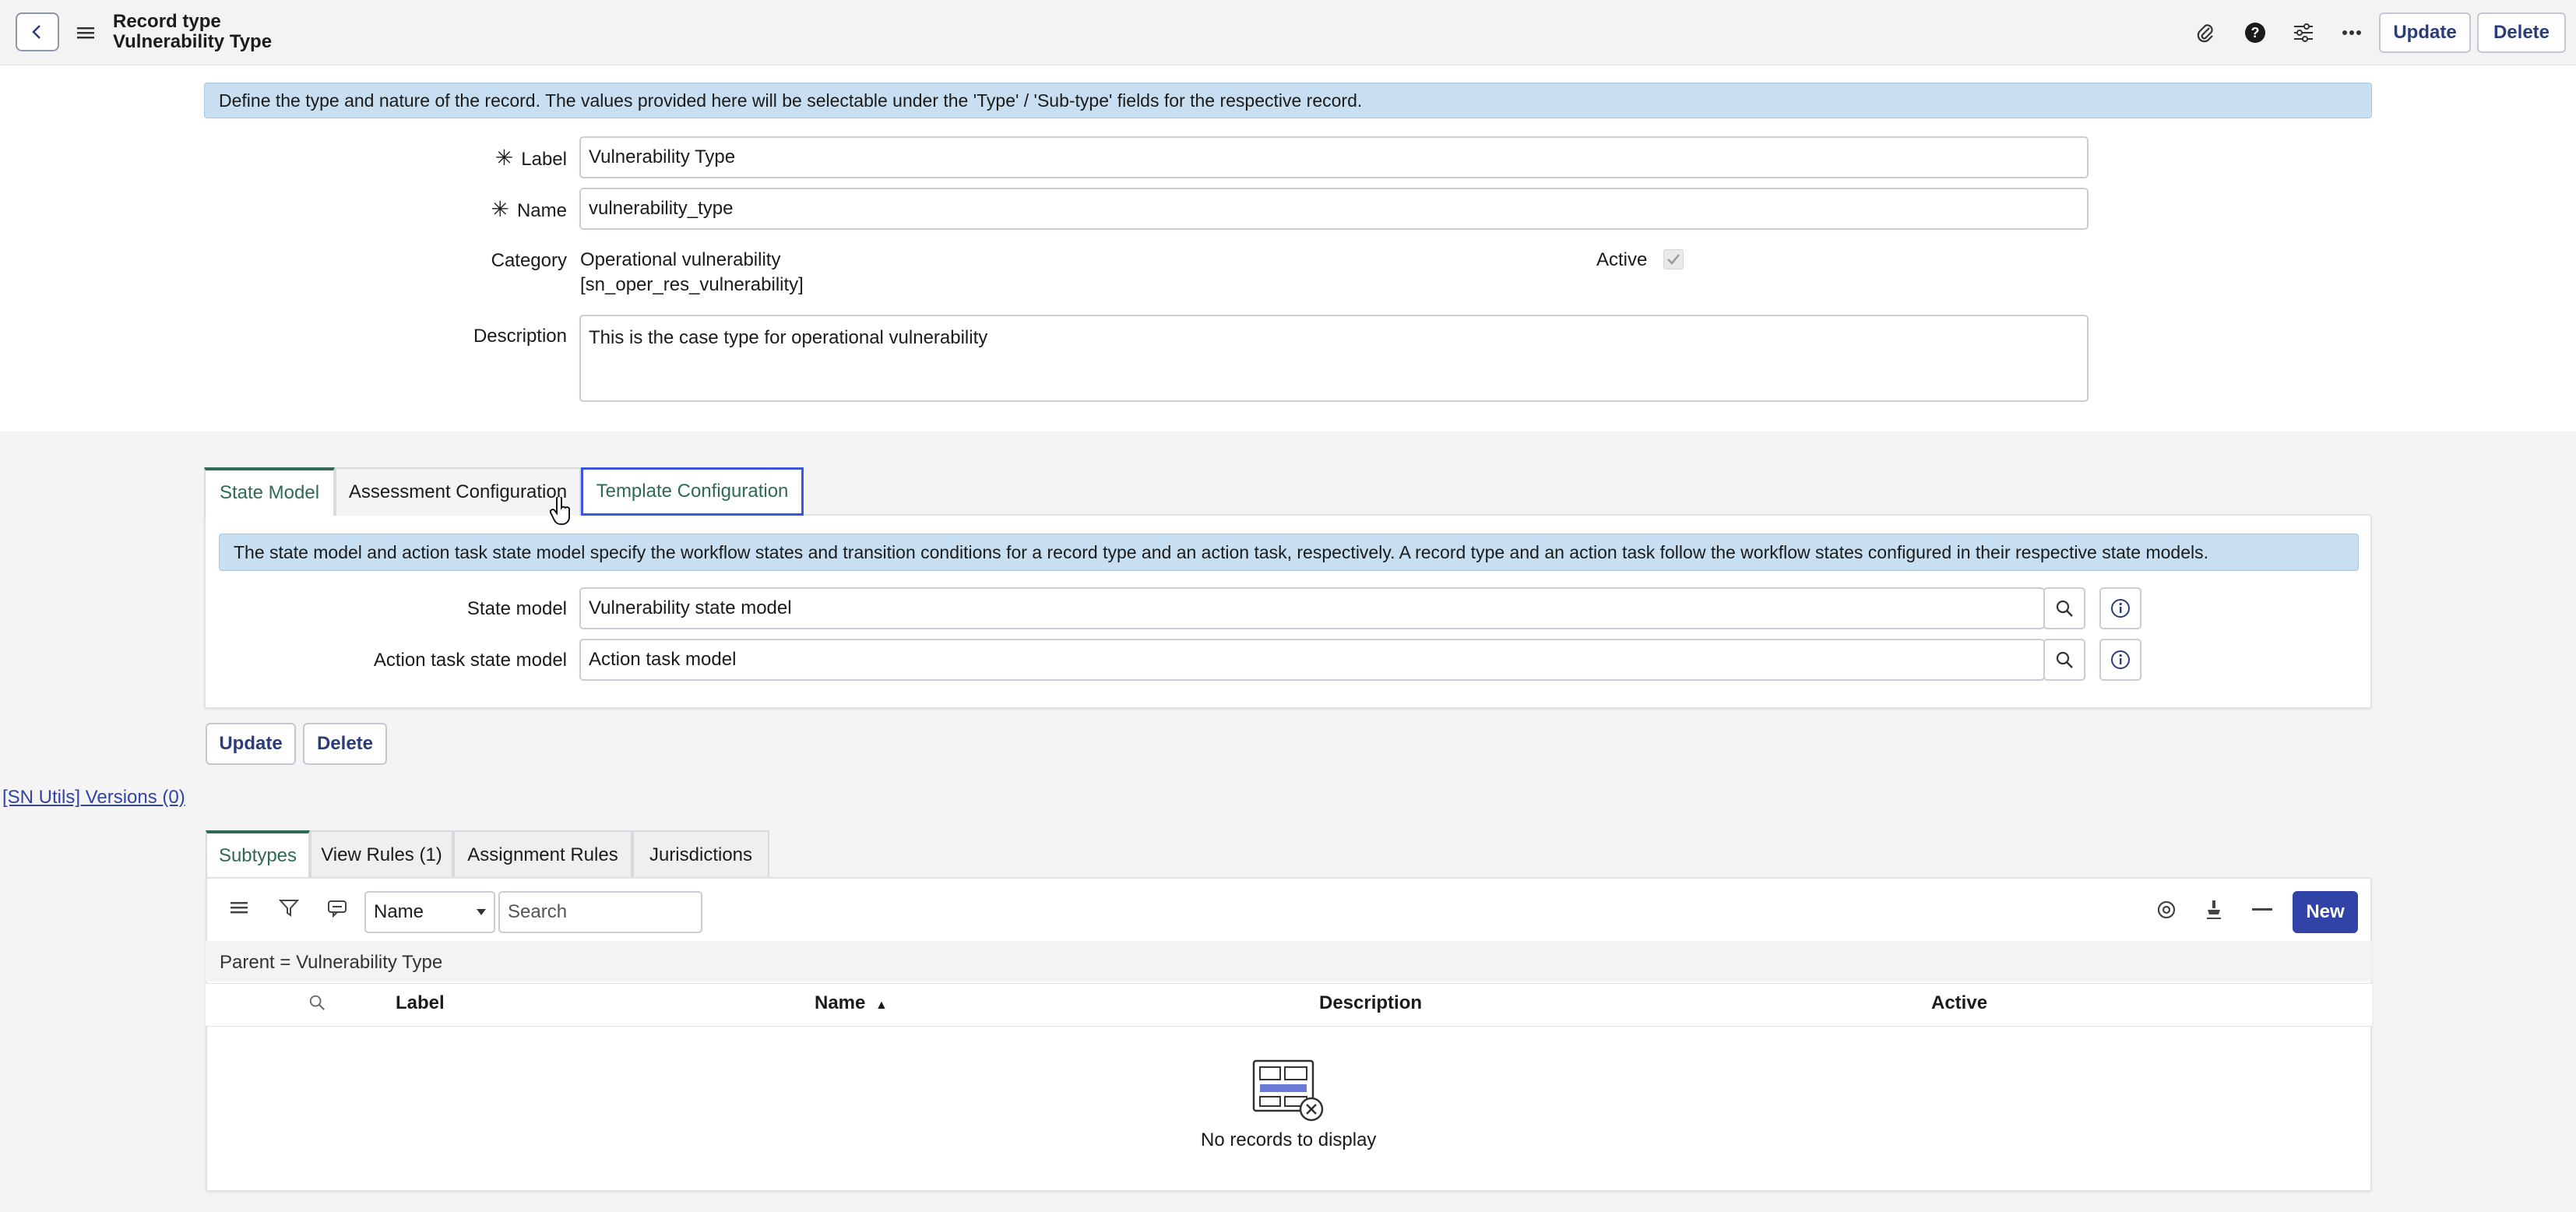 This screenshot has height=1212, width=2576. Describe the element at coordinates (2214, 910) in the screenshot. I see `personalize-icon` at that location.